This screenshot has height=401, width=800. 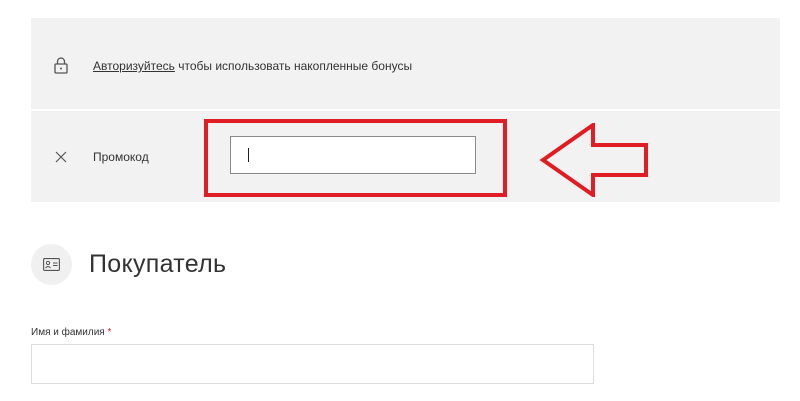 I want to click on name-label-text: Имя и фамилия, so click(x=68, y=332).